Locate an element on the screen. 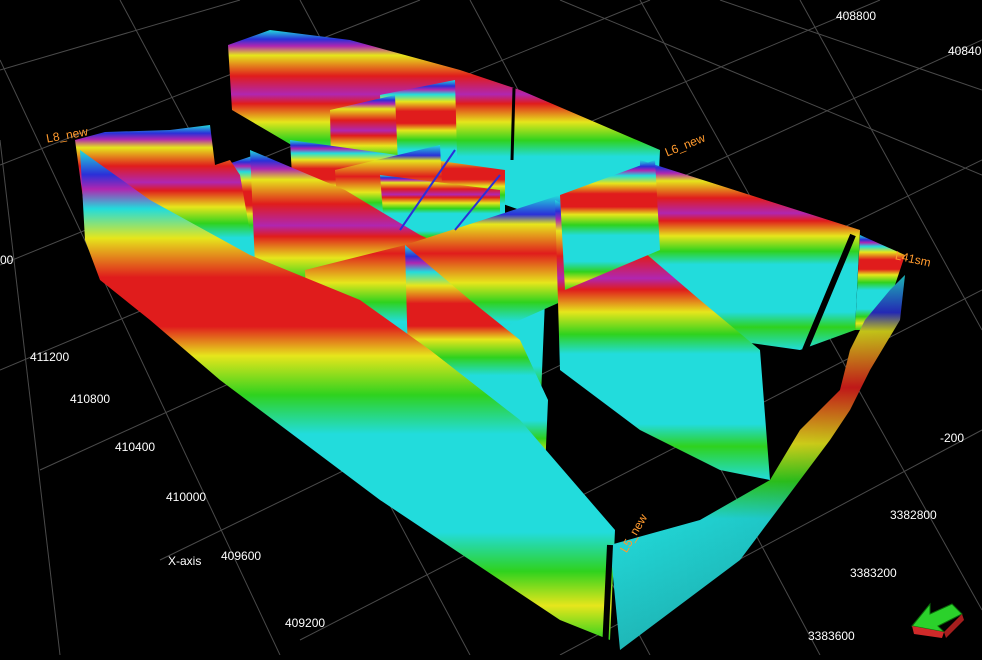 The width and height of the screenshot is (982, 660). y-axis-tick: 3383200 is located at coordinates (873, 573).